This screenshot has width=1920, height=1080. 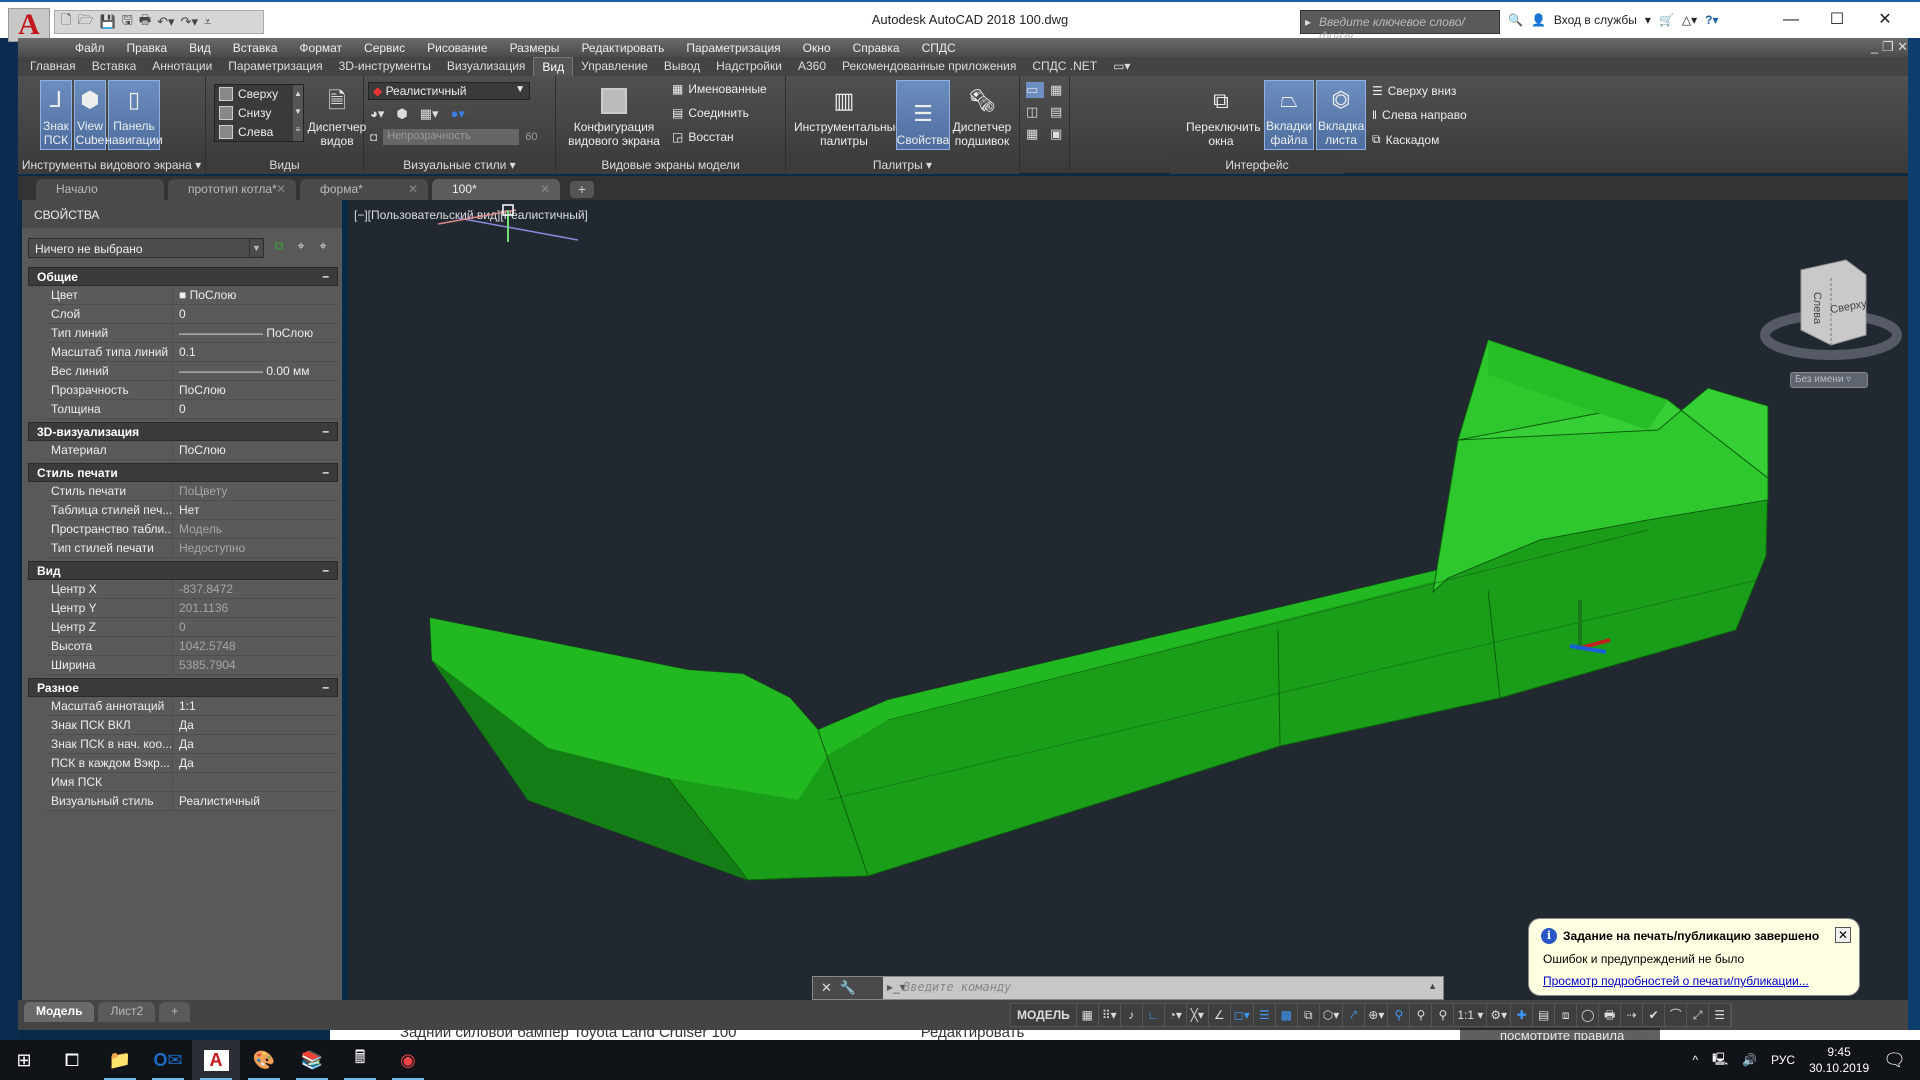 I want to click on view-bottom: Снизу, so click(x=245, y=113).